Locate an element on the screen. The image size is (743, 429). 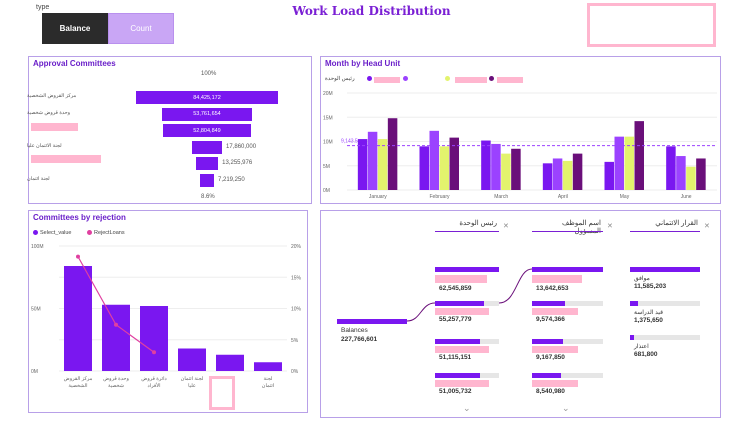
decomp-root-label: Balances is located at coordinates (354, 330).